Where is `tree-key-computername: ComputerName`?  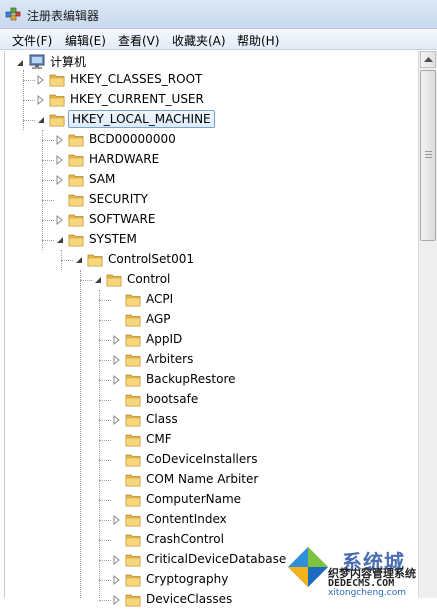
tree-key-computername: ComputerName is located at coordinates (271, 500).